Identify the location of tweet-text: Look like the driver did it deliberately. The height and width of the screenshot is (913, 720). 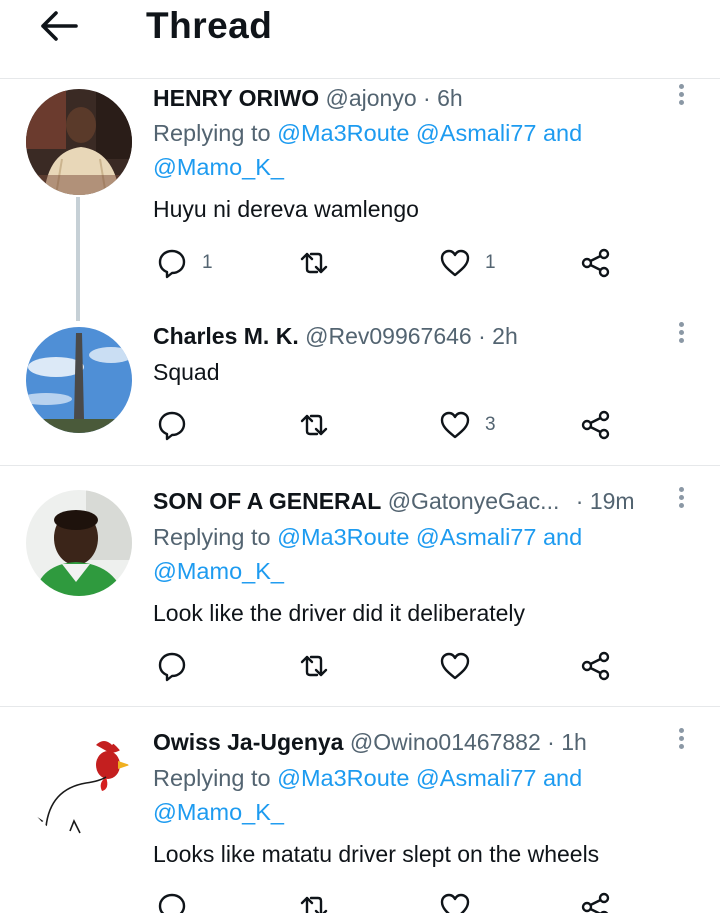
(339, 613).